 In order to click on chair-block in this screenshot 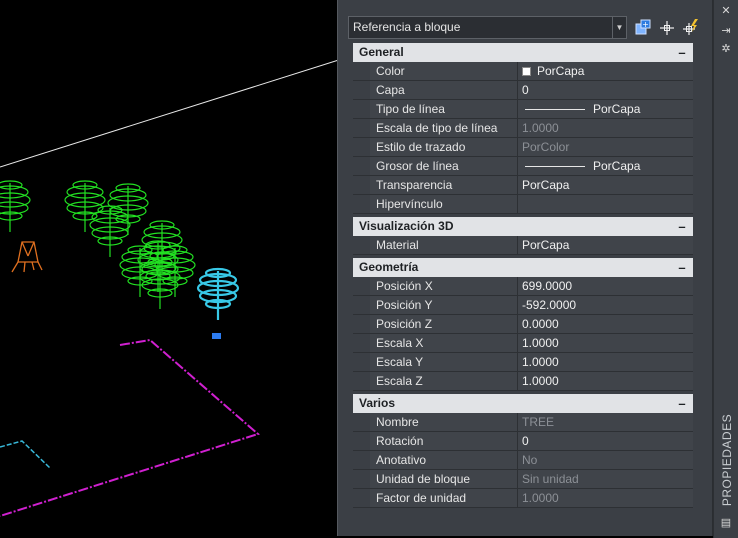, I will do `click(27, 257)`.